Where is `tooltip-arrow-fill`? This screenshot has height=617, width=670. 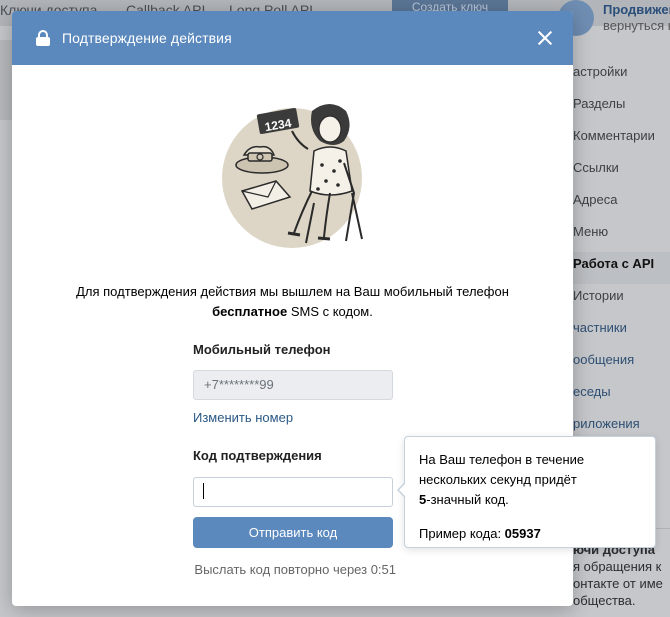
tooltip-arrow-fill is located at coordinates (402, 490).